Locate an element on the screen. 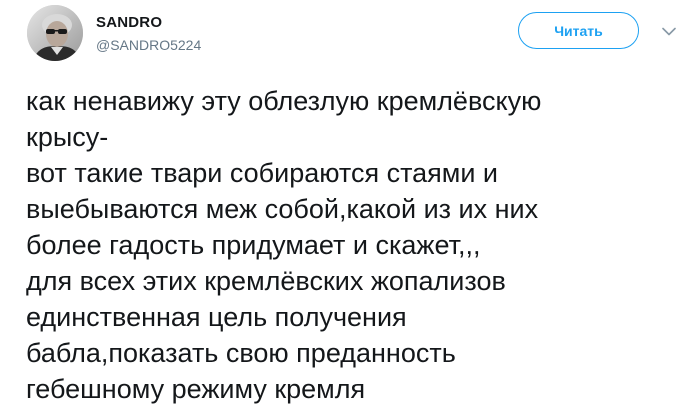  avatar-image is located at coordinates (55, 33).